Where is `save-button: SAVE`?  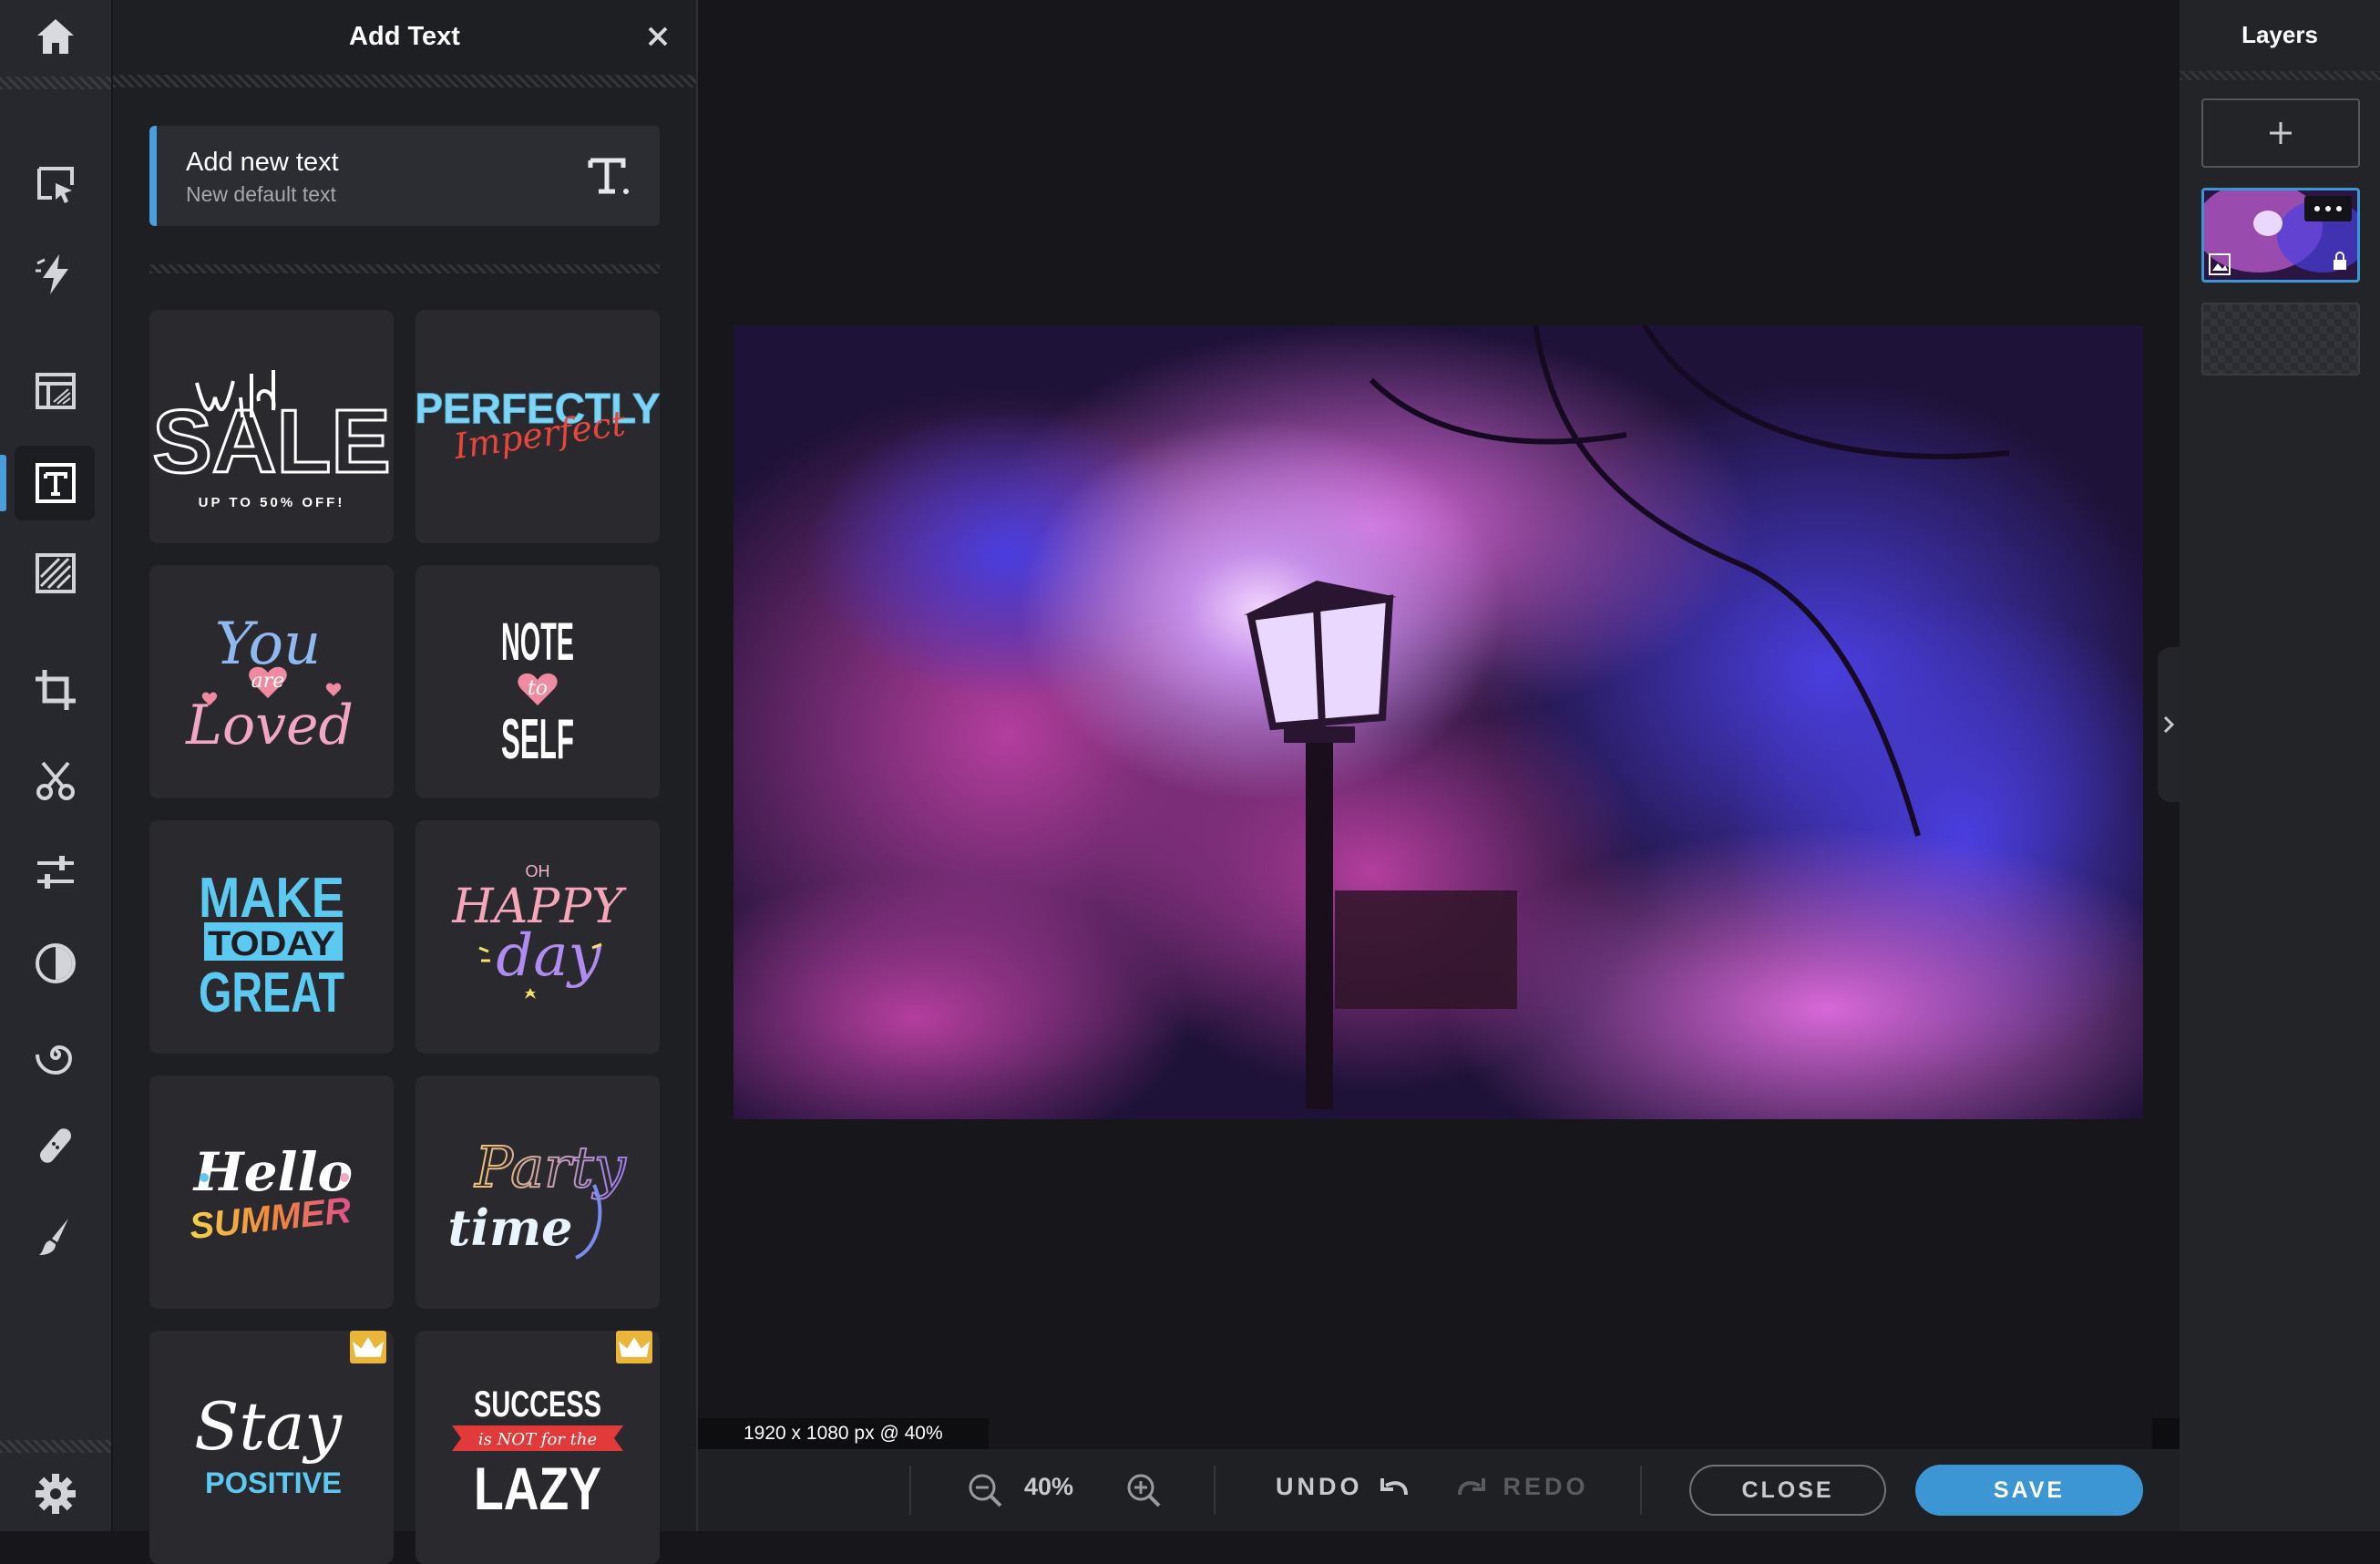 save-button: SAVE is located at coordinates (2029, 1490).